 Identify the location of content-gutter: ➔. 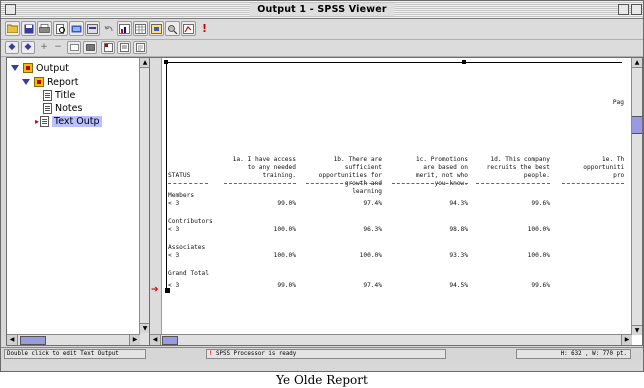
(156, 201).